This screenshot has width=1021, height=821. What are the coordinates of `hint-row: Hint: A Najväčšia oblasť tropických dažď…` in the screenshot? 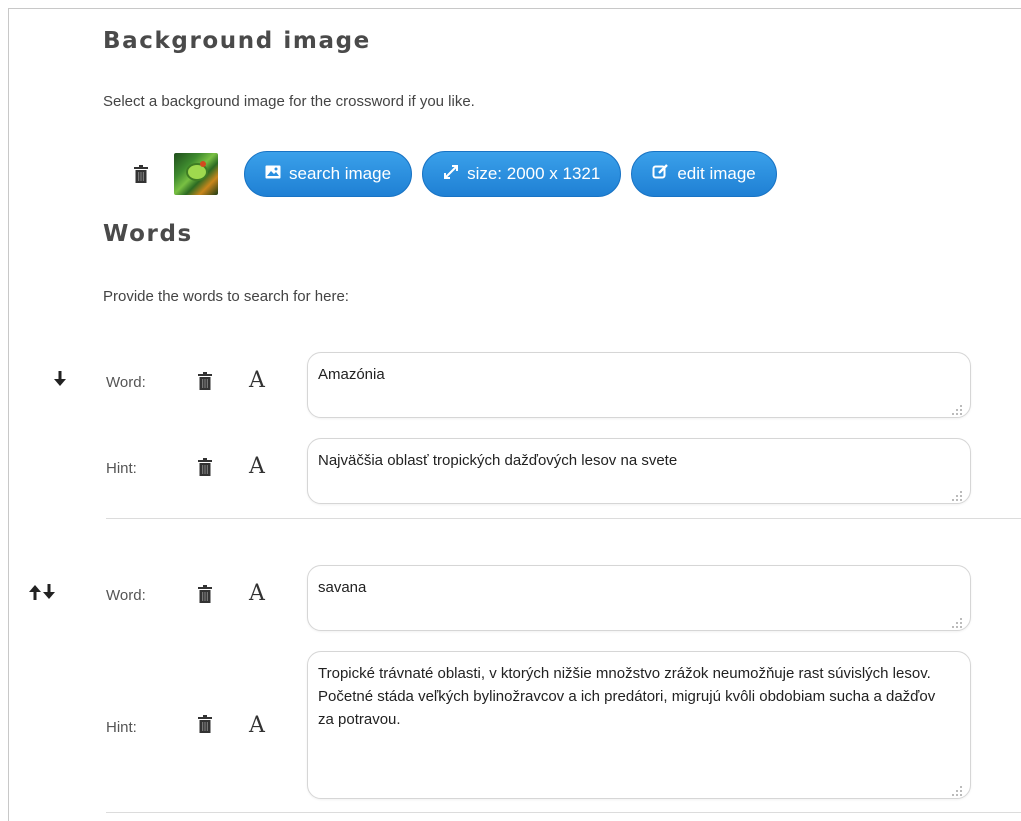 It's located at (510, 471).